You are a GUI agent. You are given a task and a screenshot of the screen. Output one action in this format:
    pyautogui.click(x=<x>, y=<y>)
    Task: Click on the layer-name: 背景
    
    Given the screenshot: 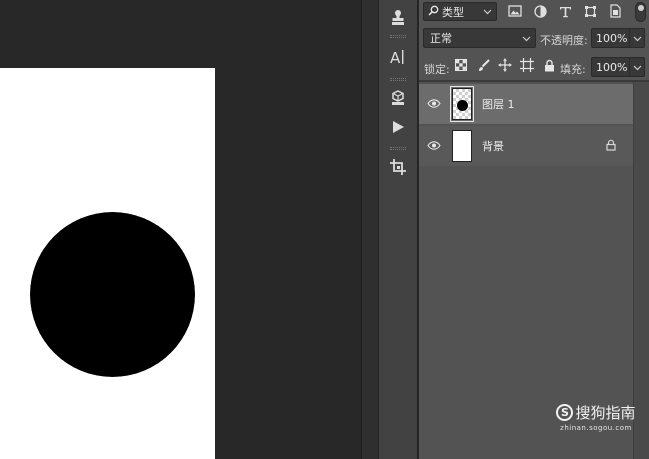 What is the action you would take?
    pyautogui.click(x=493, y=146)
    